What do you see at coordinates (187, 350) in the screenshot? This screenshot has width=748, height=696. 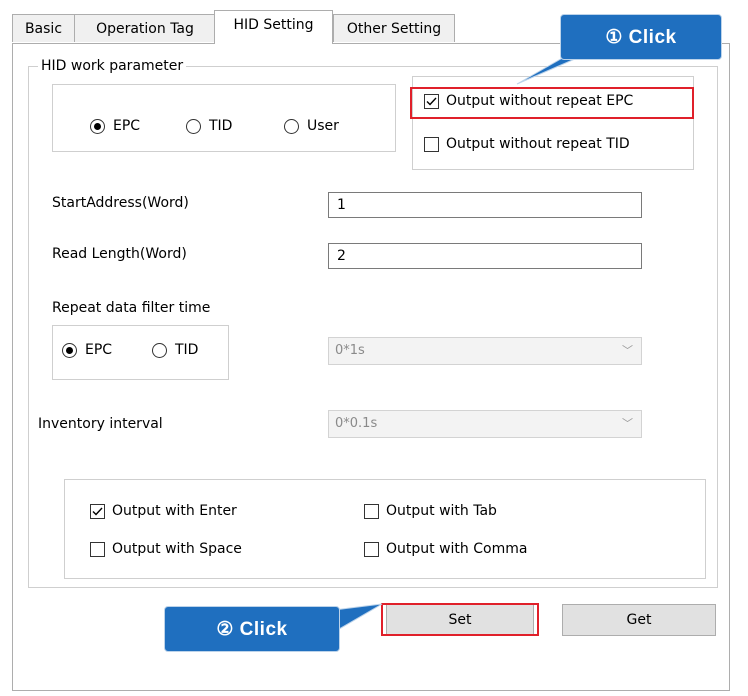 I see `radio-label: TID` at bounding box center [187, 350].